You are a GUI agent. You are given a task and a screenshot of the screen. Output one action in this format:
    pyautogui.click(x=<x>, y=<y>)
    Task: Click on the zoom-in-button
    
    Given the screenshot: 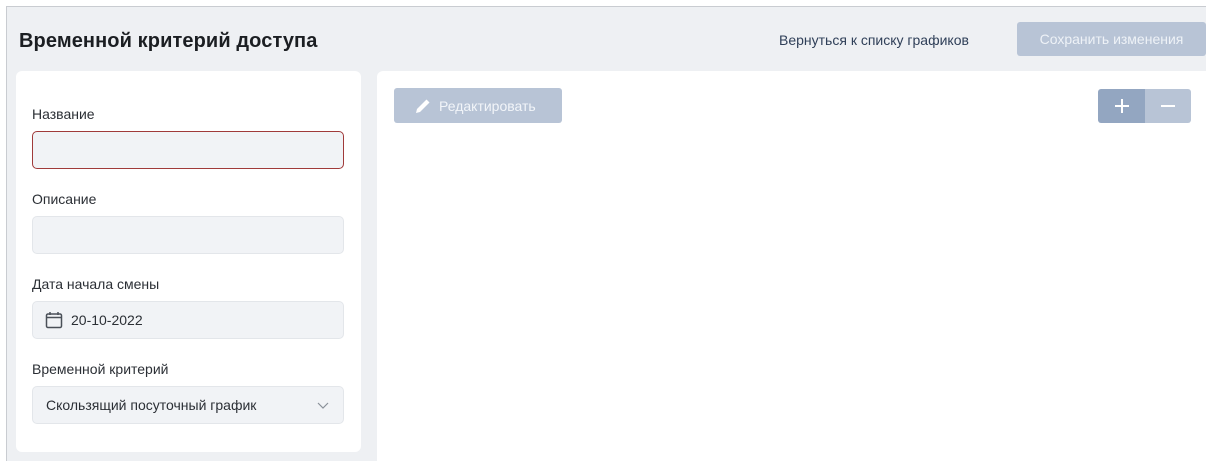 What is the action you would take?
    pyautogui.click(x=1121, y=106)
    